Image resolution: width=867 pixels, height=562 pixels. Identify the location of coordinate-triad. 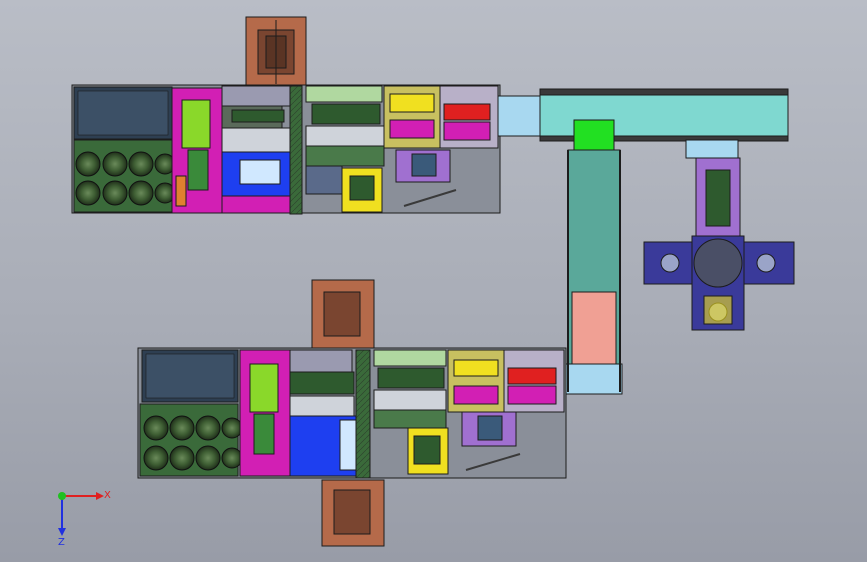
(81, 514).